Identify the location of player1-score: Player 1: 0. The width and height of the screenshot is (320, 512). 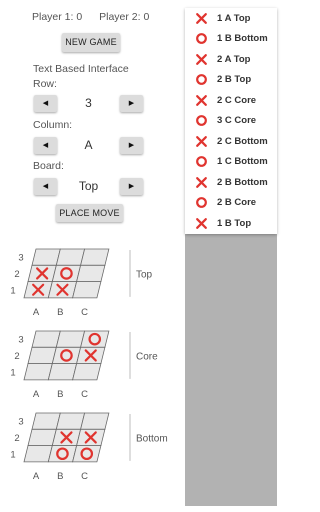
(57, 17).